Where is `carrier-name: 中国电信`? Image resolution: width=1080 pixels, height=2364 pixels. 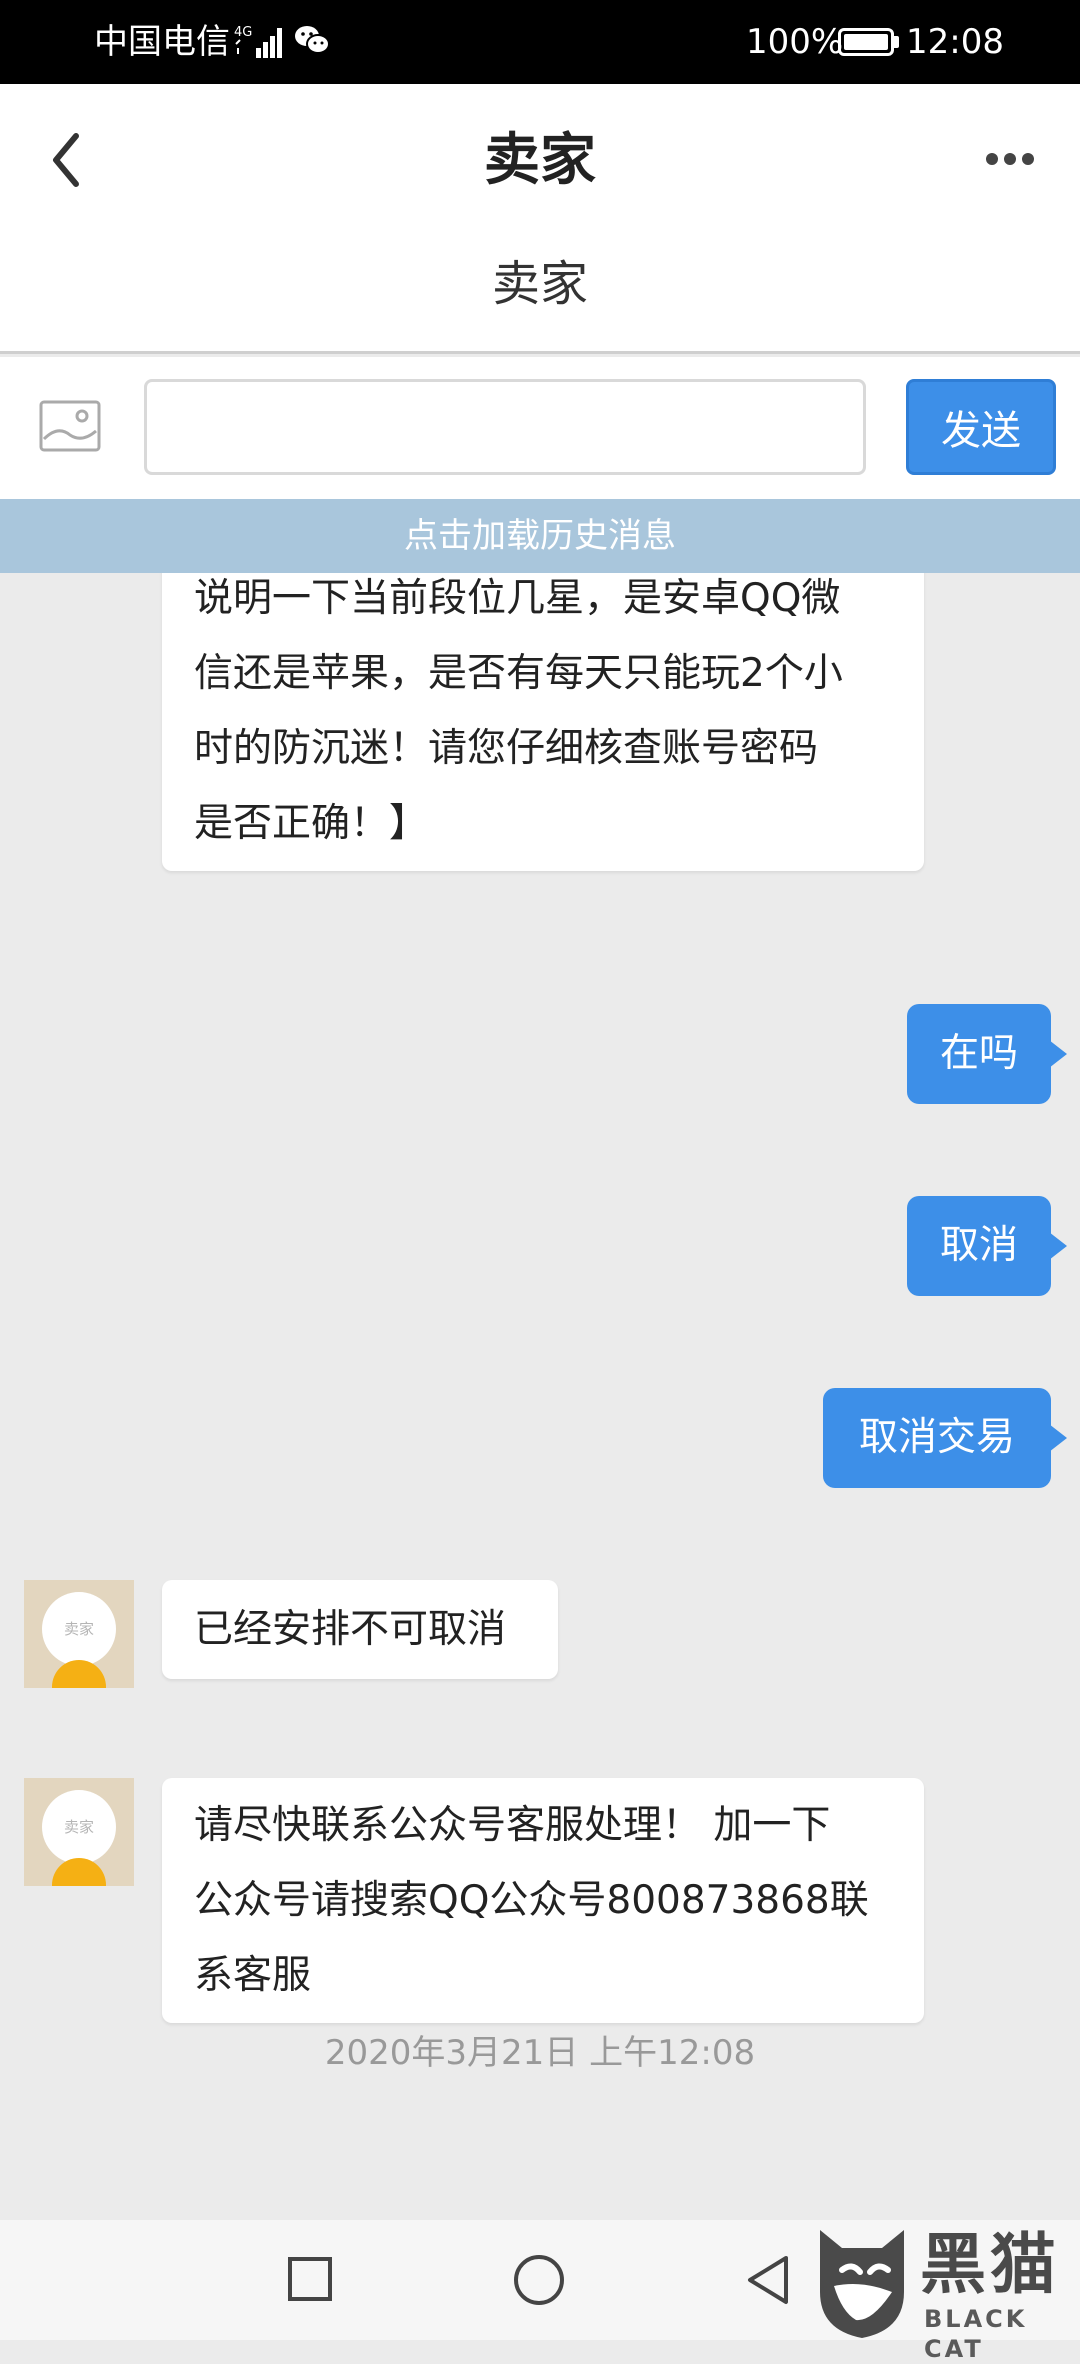 carrier-name: 中国电信 is located at coordinates (162, 42).